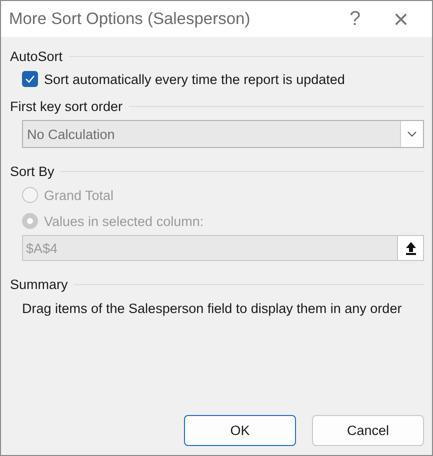  Describe the element at coordinates (66, 106) in the screenshot. I see `section-heading: First key sort order` at that location.